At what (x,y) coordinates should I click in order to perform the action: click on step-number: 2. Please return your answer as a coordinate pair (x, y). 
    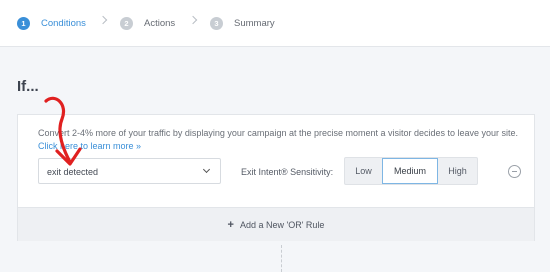
    Looking at the image, I should click on (126, 23).